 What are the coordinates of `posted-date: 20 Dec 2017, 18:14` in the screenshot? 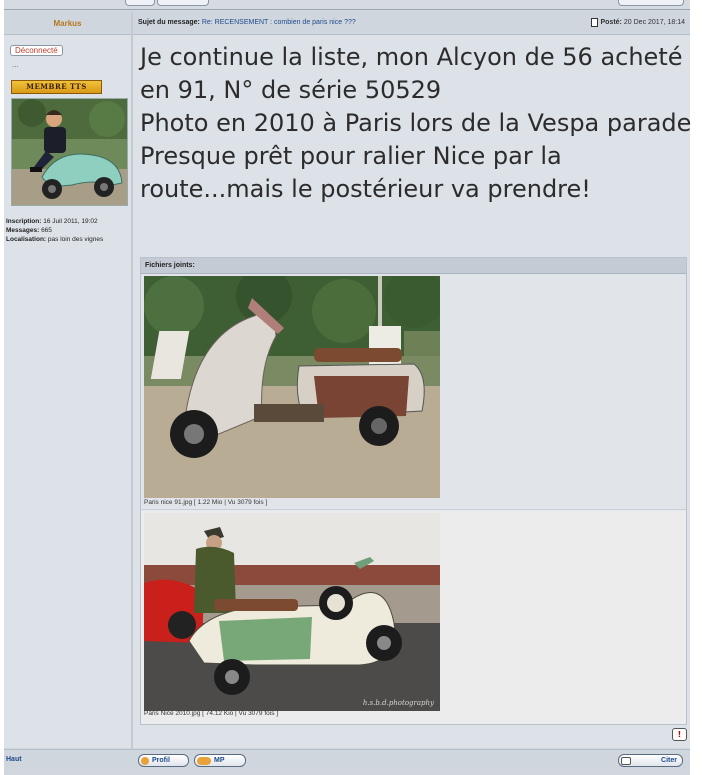 It's located at (654, 22).